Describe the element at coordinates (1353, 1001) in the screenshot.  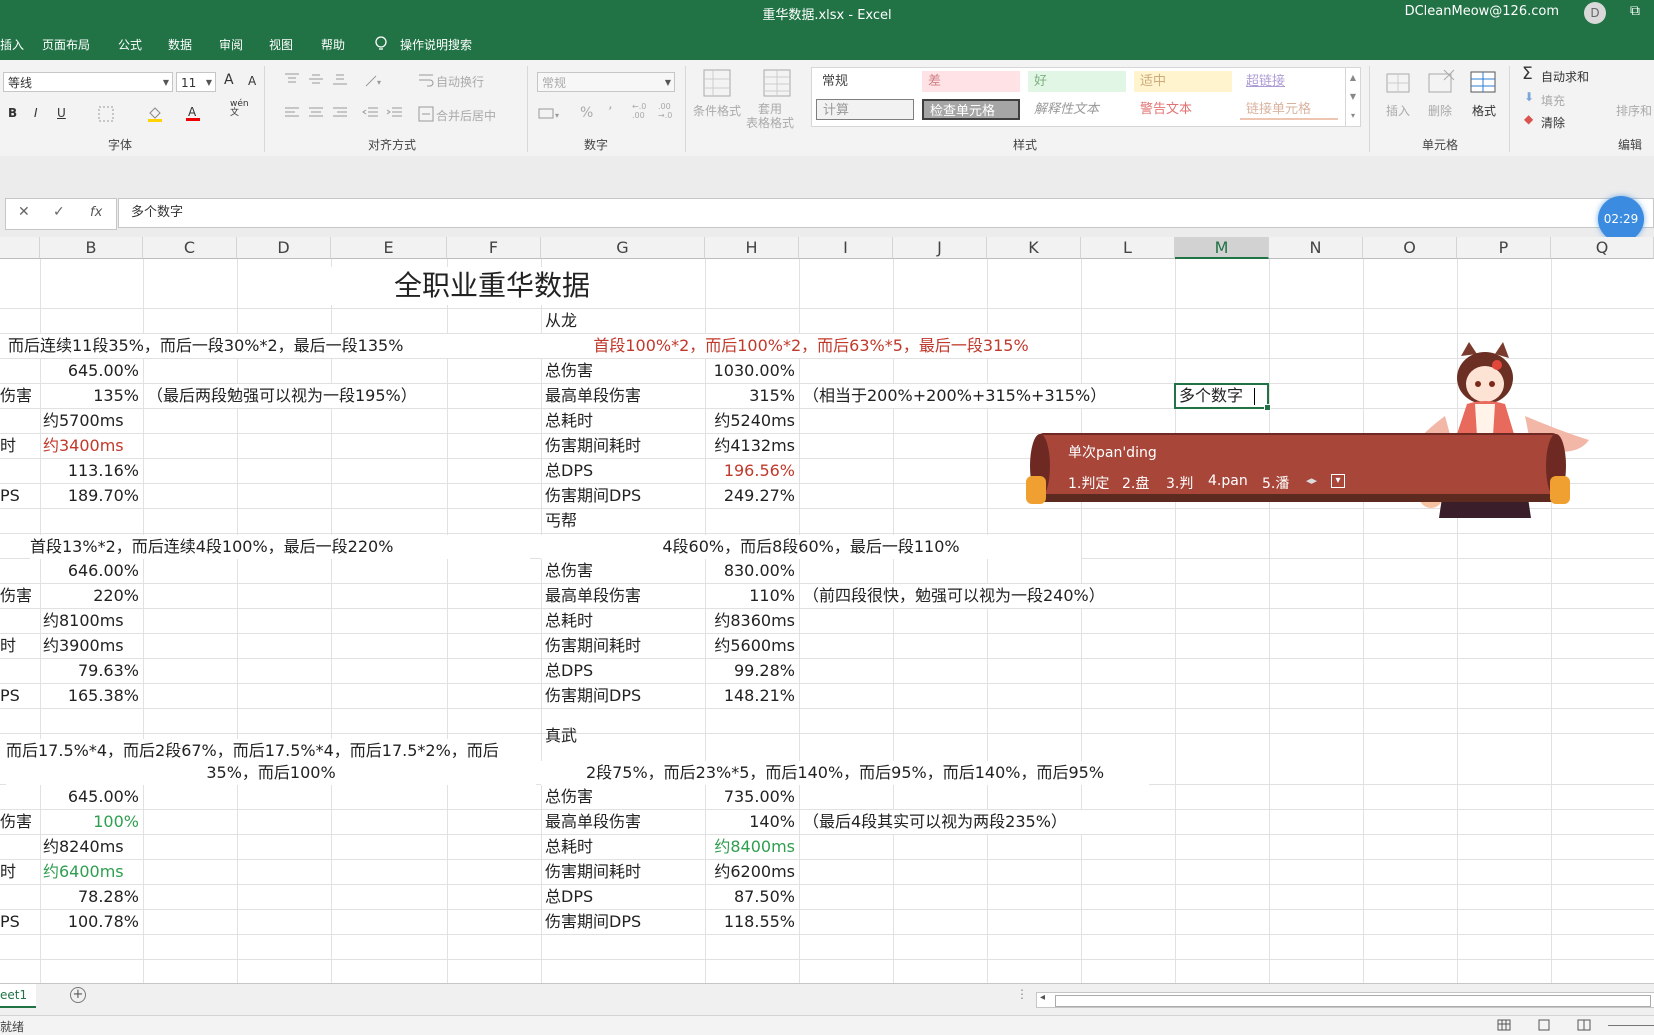
I see `scrollbar-thumb` at that location.